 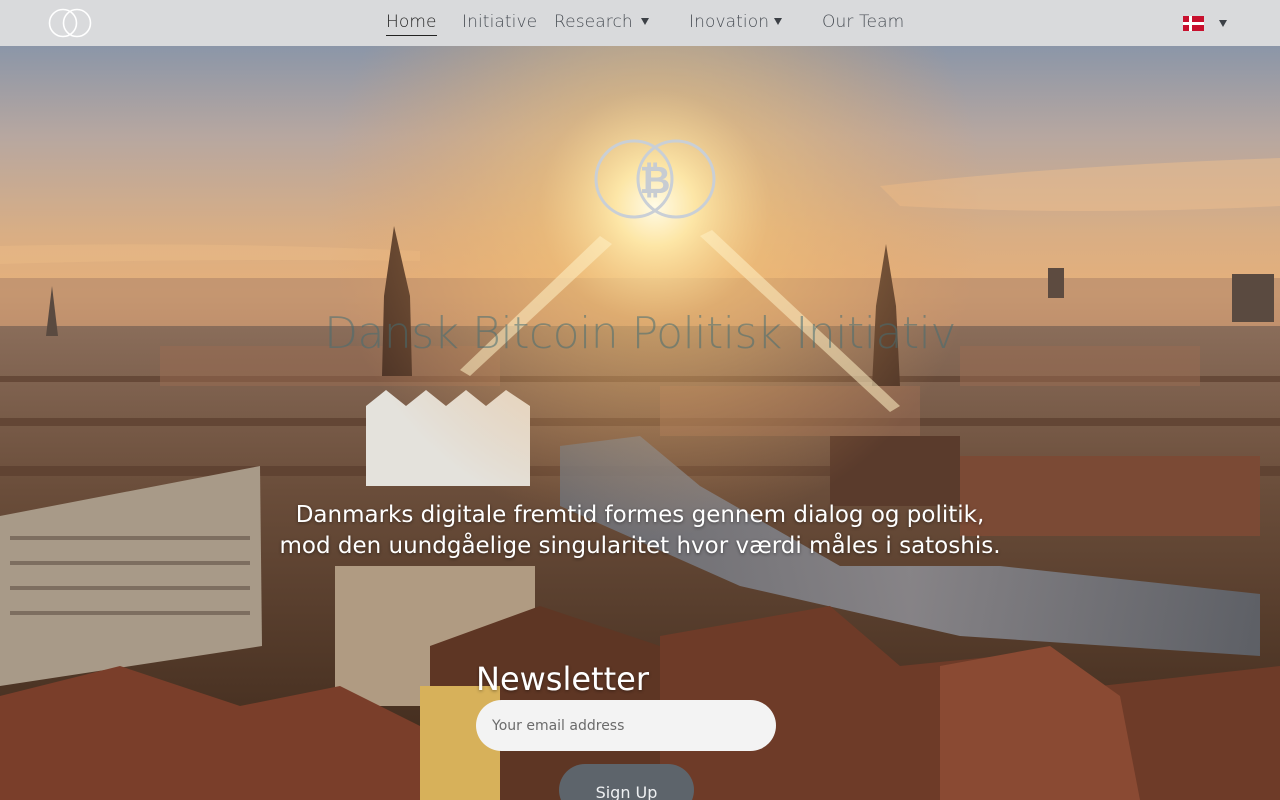 What do you see at coordinates (640, 333) in the screenshot?
I see `hero-title: Dansk Bitcoin Politisk Initiativ` at bounding box center [640, 333].